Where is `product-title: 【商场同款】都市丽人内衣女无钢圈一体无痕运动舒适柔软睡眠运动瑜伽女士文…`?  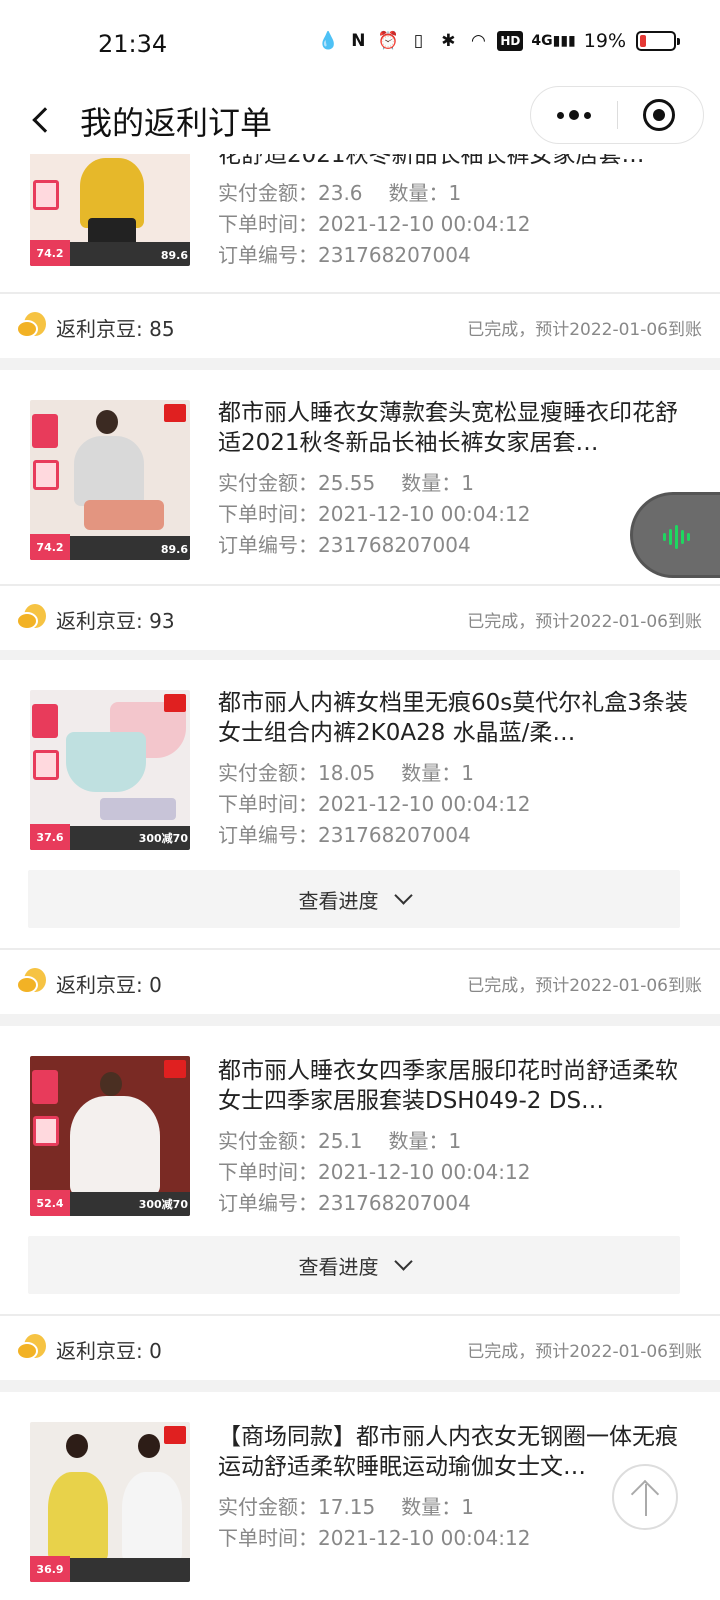 product-title: 【商场同款】都市丽人内衣女无钢圈一体无痕运动舒适柔软睡眠运动瑜伽女士文… is located at coordinates (453, 1452).